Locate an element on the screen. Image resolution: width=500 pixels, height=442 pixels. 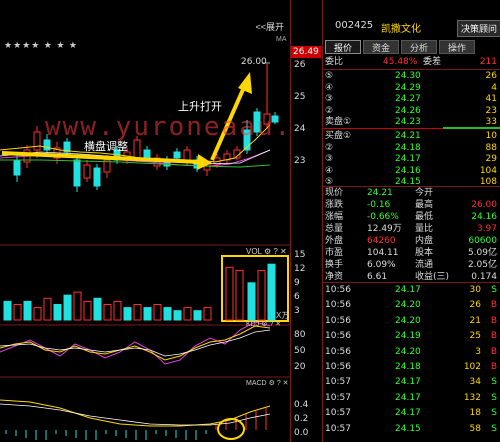
tick-volume: 30 is located at coordinates (475, 290).